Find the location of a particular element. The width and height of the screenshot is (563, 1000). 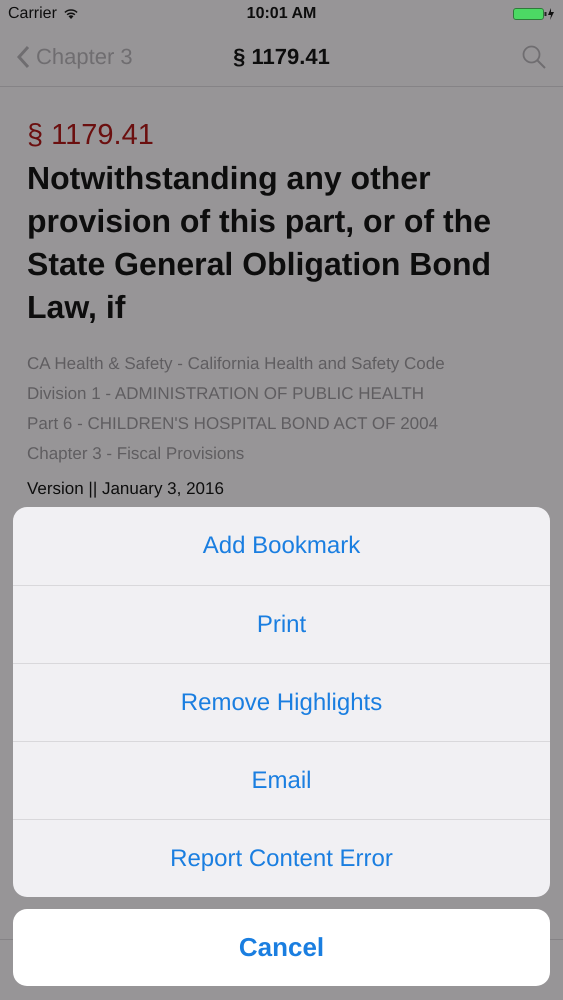

carrier-name: Carrier is located at coordinates (32, 14).